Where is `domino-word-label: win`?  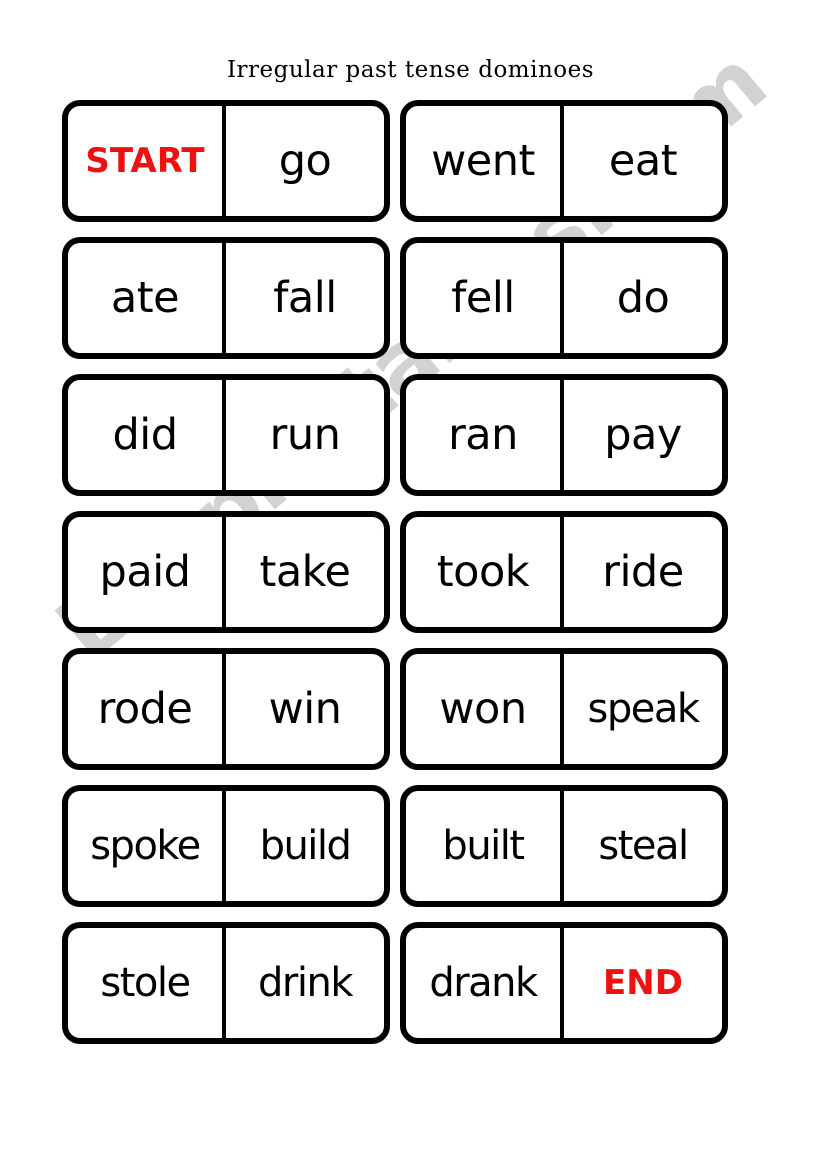
domino-word-label: win is located at coordinates (305, 708).